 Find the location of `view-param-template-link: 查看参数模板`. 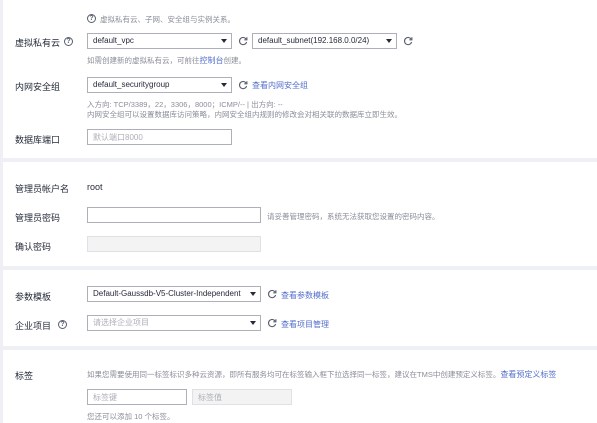

view-param-template-link: 查看参数模板 is located at coordinates (305, 295).